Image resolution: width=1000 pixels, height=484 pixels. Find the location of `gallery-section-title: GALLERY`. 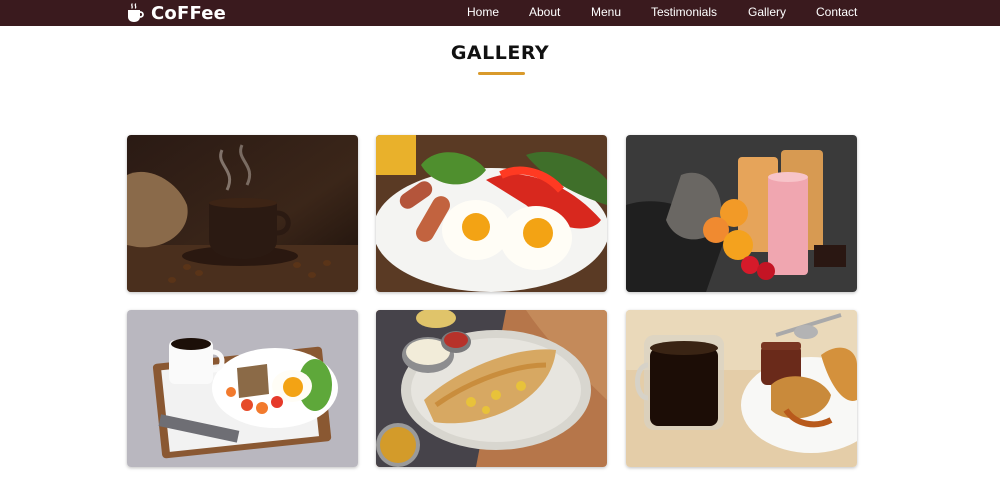

gallery-section-title: GALLERY is located at coordinates (500, 53).